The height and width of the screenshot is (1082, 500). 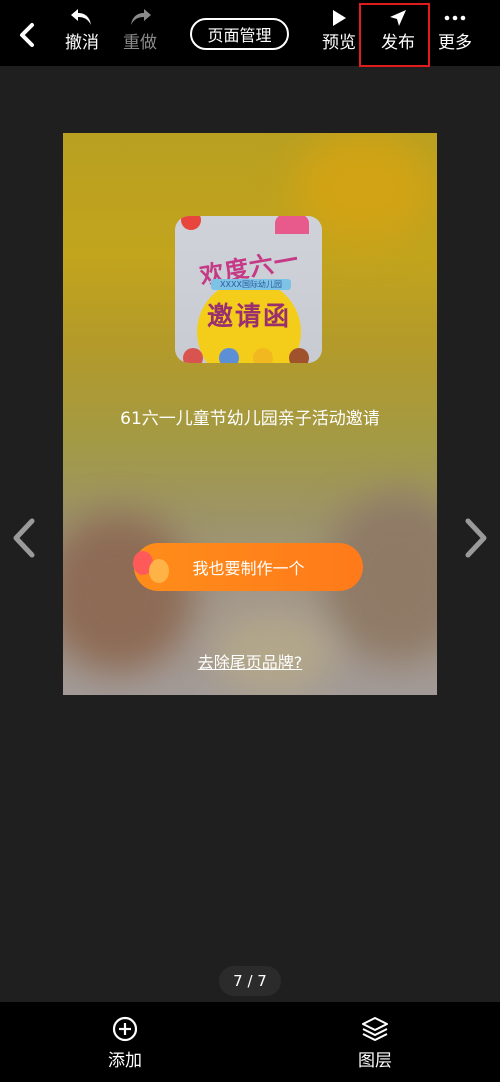 What do you see at coordinates (125, 1044) in the screenshot?
I see `add-button: 添加` at bounding box center [125, 1044].